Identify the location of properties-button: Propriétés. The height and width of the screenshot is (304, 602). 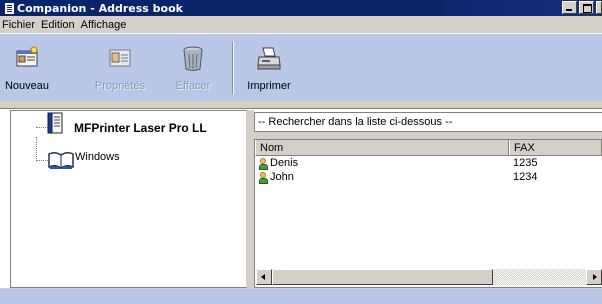
(120, 72).